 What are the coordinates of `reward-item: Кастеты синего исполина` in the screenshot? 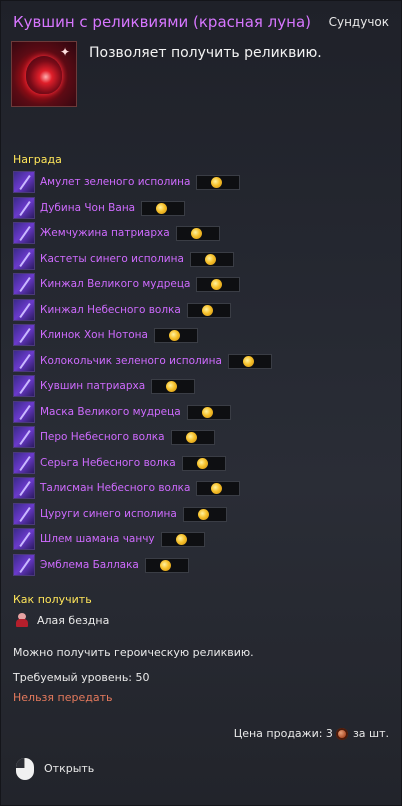 It's located at (123, 259).